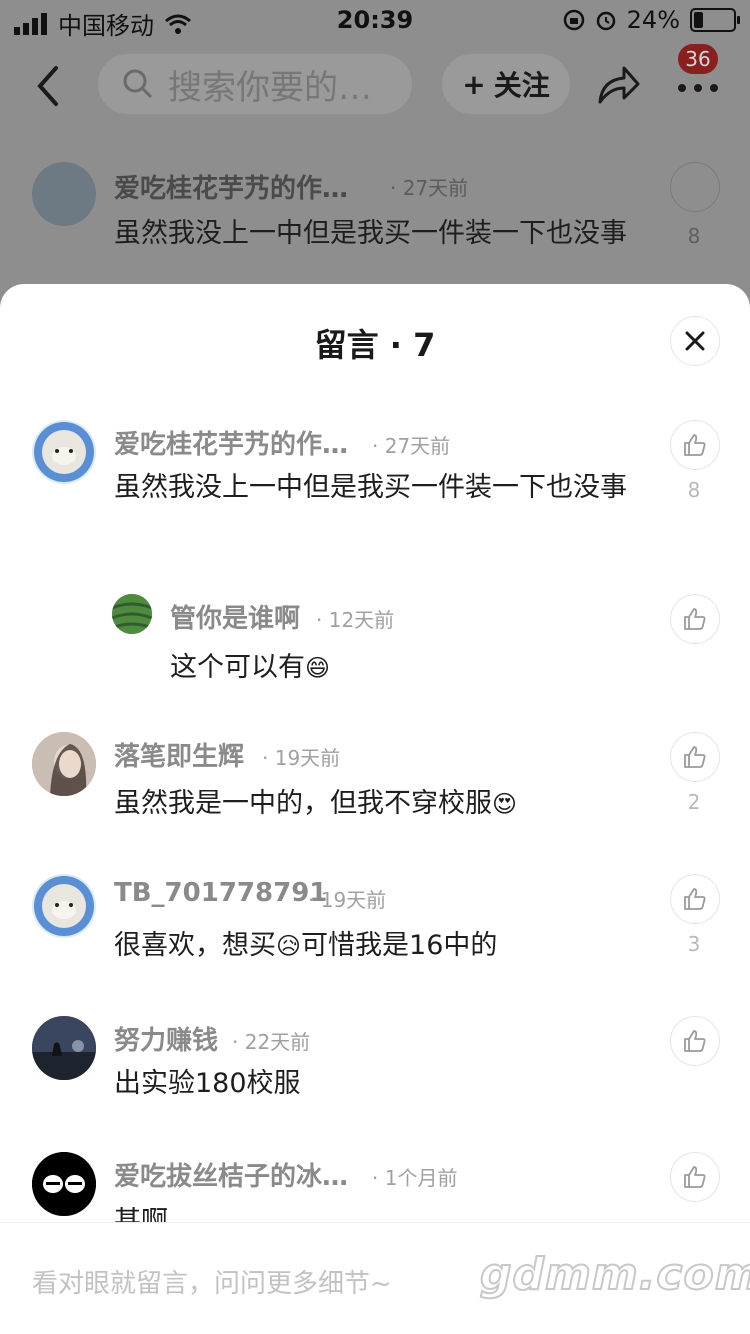 The image size is (750, 1334). What do you see at coordinates (289, 946) in the screenshot?
I see `sad-emoji-icon: 😥` at bounding box center [289, 946].